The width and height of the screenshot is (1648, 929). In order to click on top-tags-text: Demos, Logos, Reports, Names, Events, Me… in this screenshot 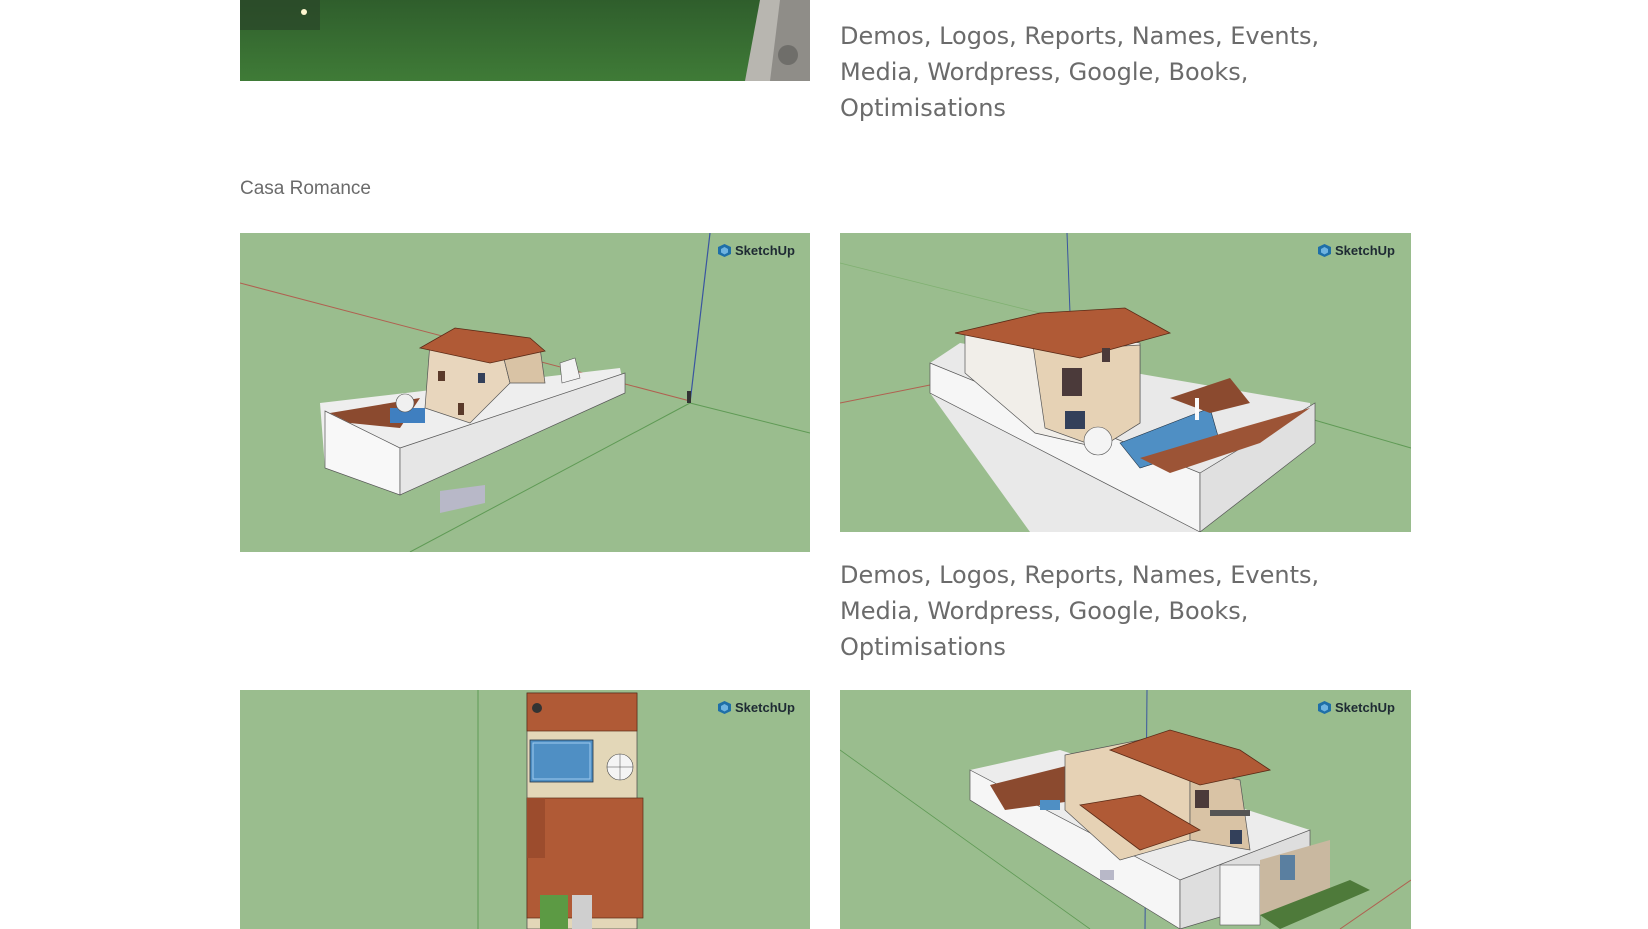, I will do `click(1080, 72)`.